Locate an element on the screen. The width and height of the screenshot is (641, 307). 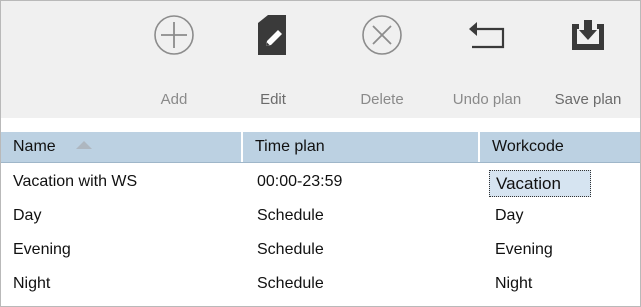
edit-label: Edit is located at coordinates (273, 99).